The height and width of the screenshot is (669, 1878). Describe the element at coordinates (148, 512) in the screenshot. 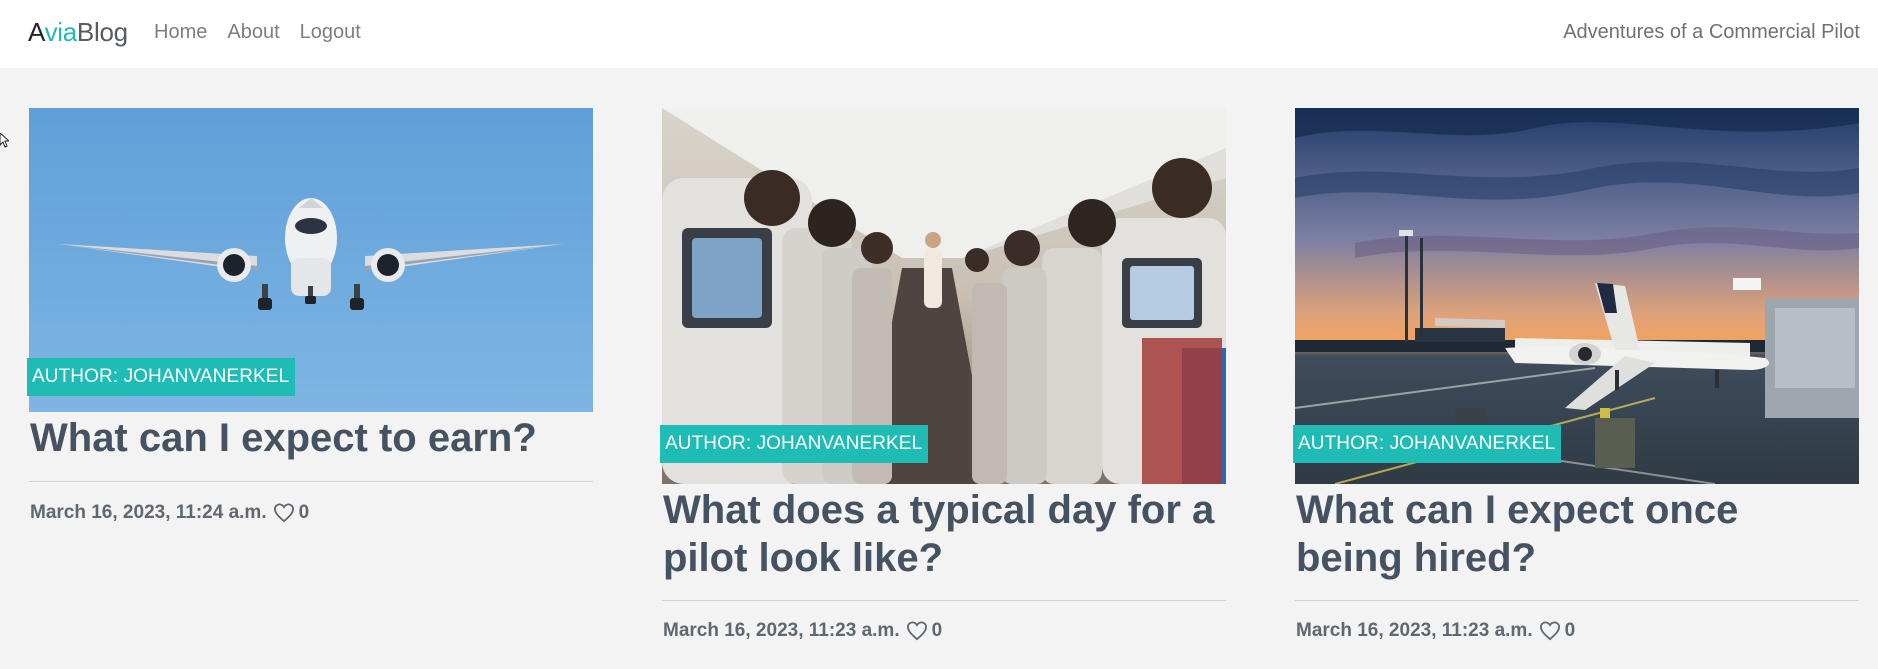

I see `post-date: March 16, 2023, 11:24 a.m.` at that location.